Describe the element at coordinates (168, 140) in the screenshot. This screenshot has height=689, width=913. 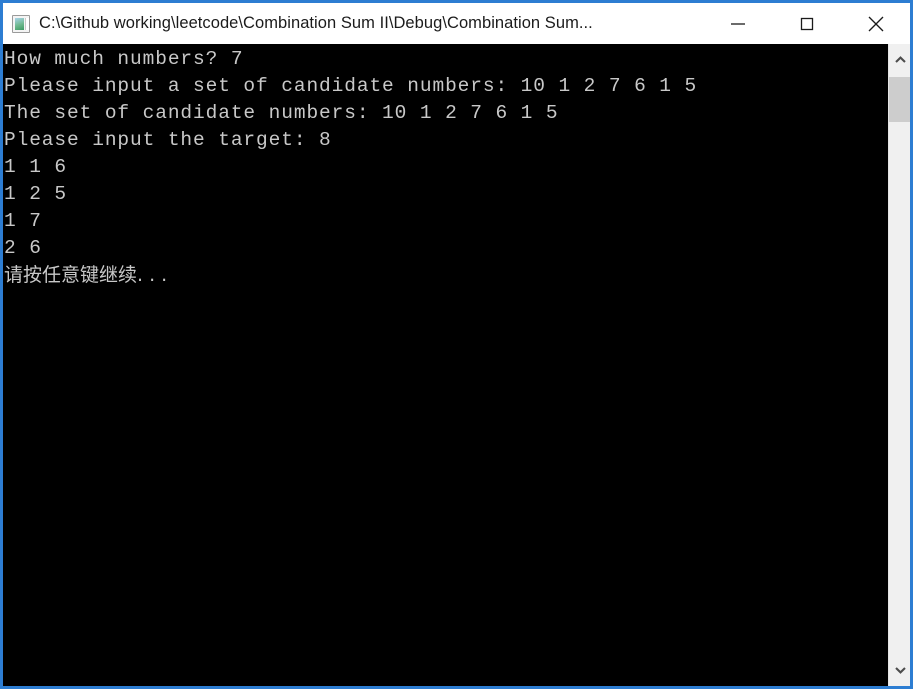
I see `console-line: Please input the target: 8` at that location.